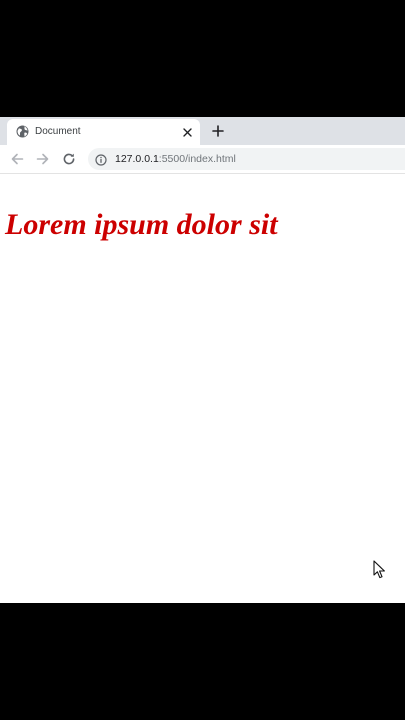 This screenshot has width=405, height=720. Describe the element at coordinates (197, 159) in the screenshot. I see `url-path: :5500/index.html` at that location.